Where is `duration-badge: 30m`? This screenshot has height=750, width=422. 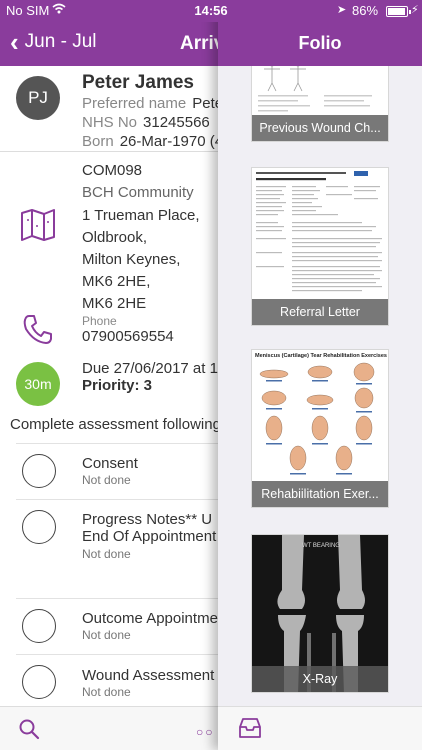
duration-badge: 30m is located at coordinates (38, 384).